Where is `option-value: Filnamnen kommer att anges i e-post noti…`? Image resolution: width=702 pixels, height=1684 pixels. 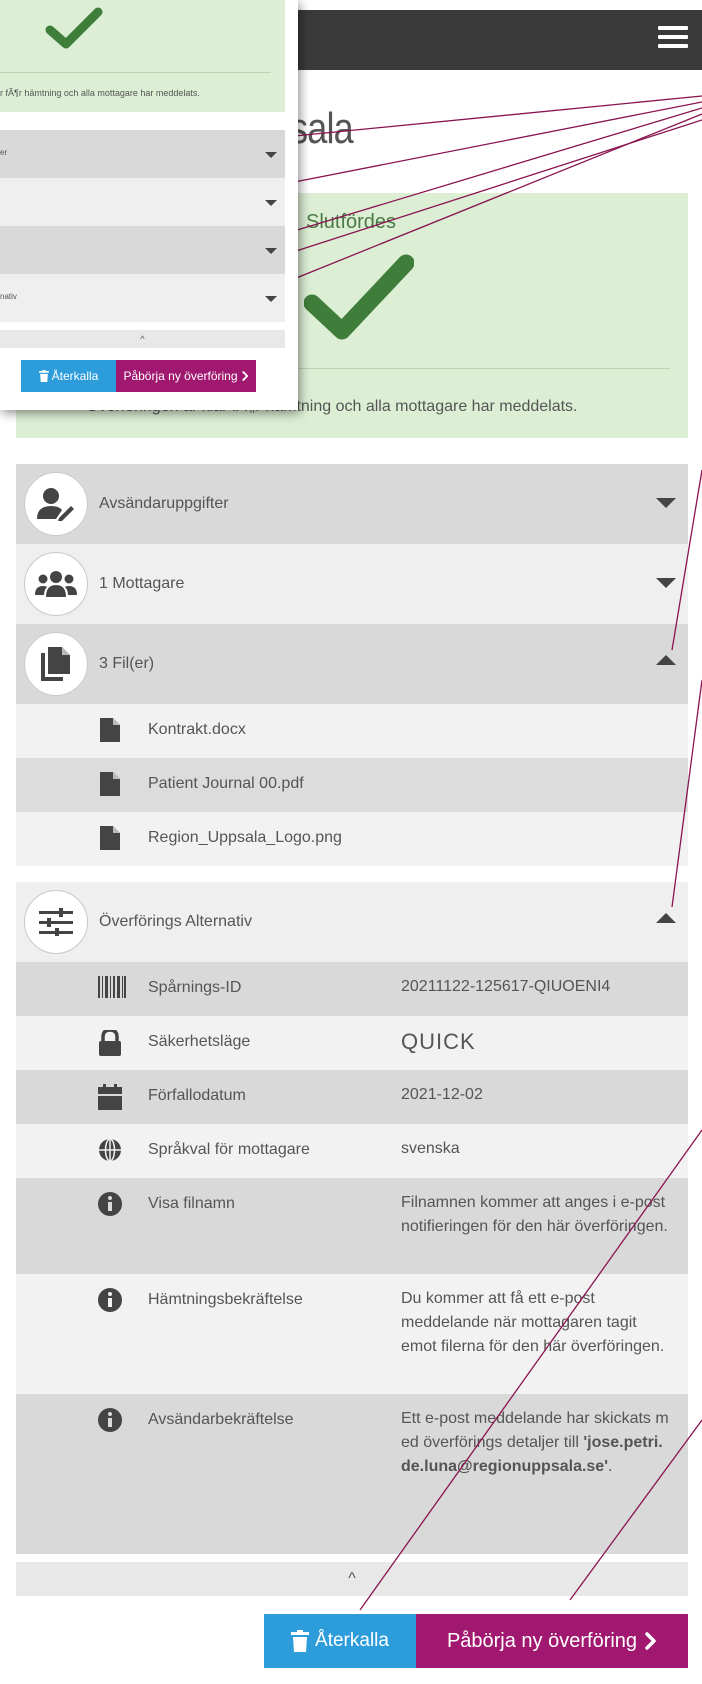
option-value: Filnamnen kommer att anges i e-post noti… is located at coordinates (534, 1214).